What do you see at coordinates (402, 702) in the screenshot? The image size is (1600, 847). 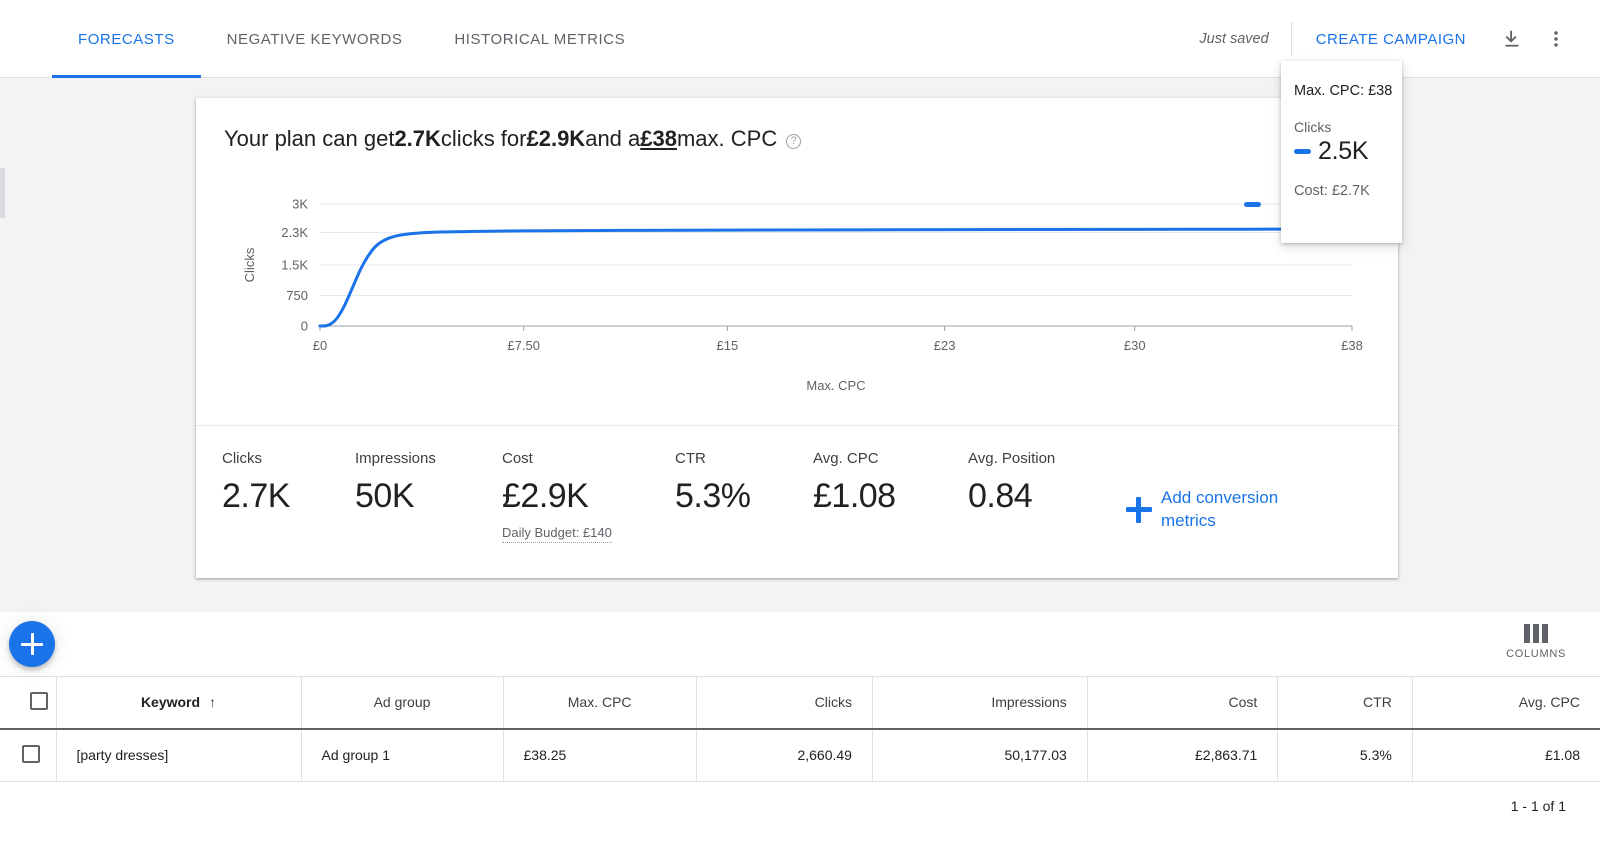 I see `header-ad-group: Ad group` at bounding box center [402, 702].